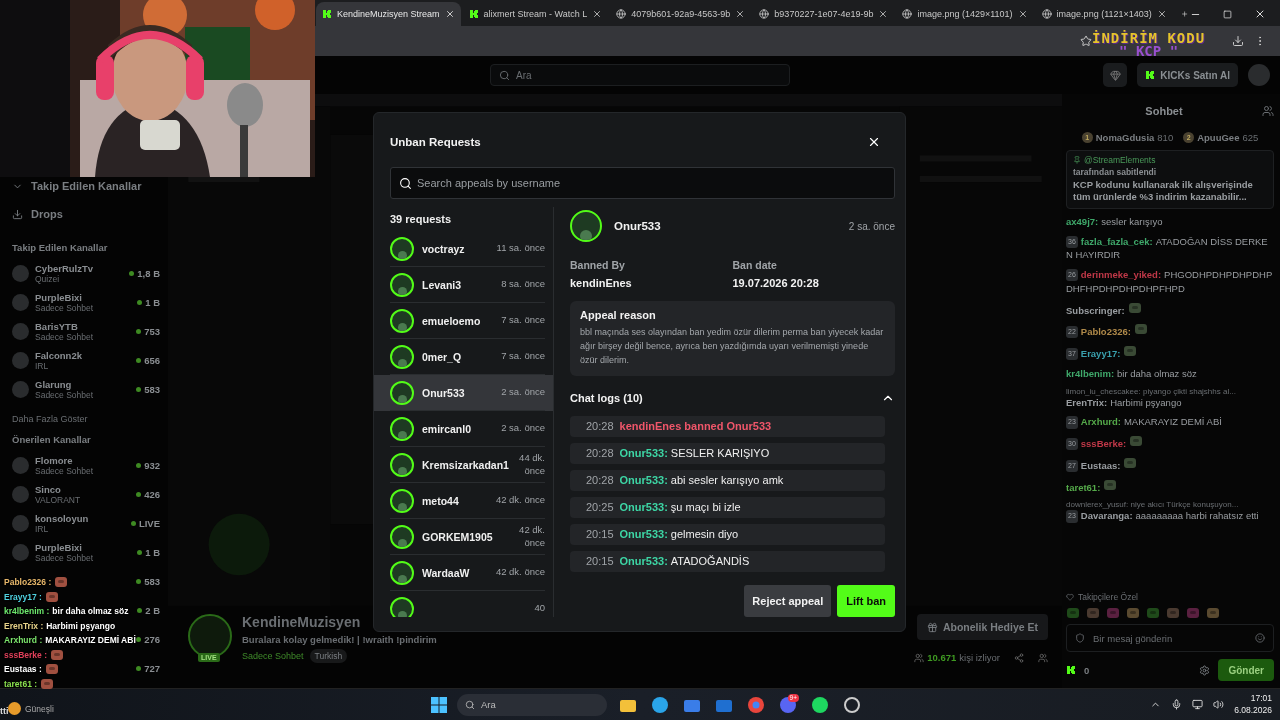  I want to click on reject-button: Reject appeal, so click(788, 601).